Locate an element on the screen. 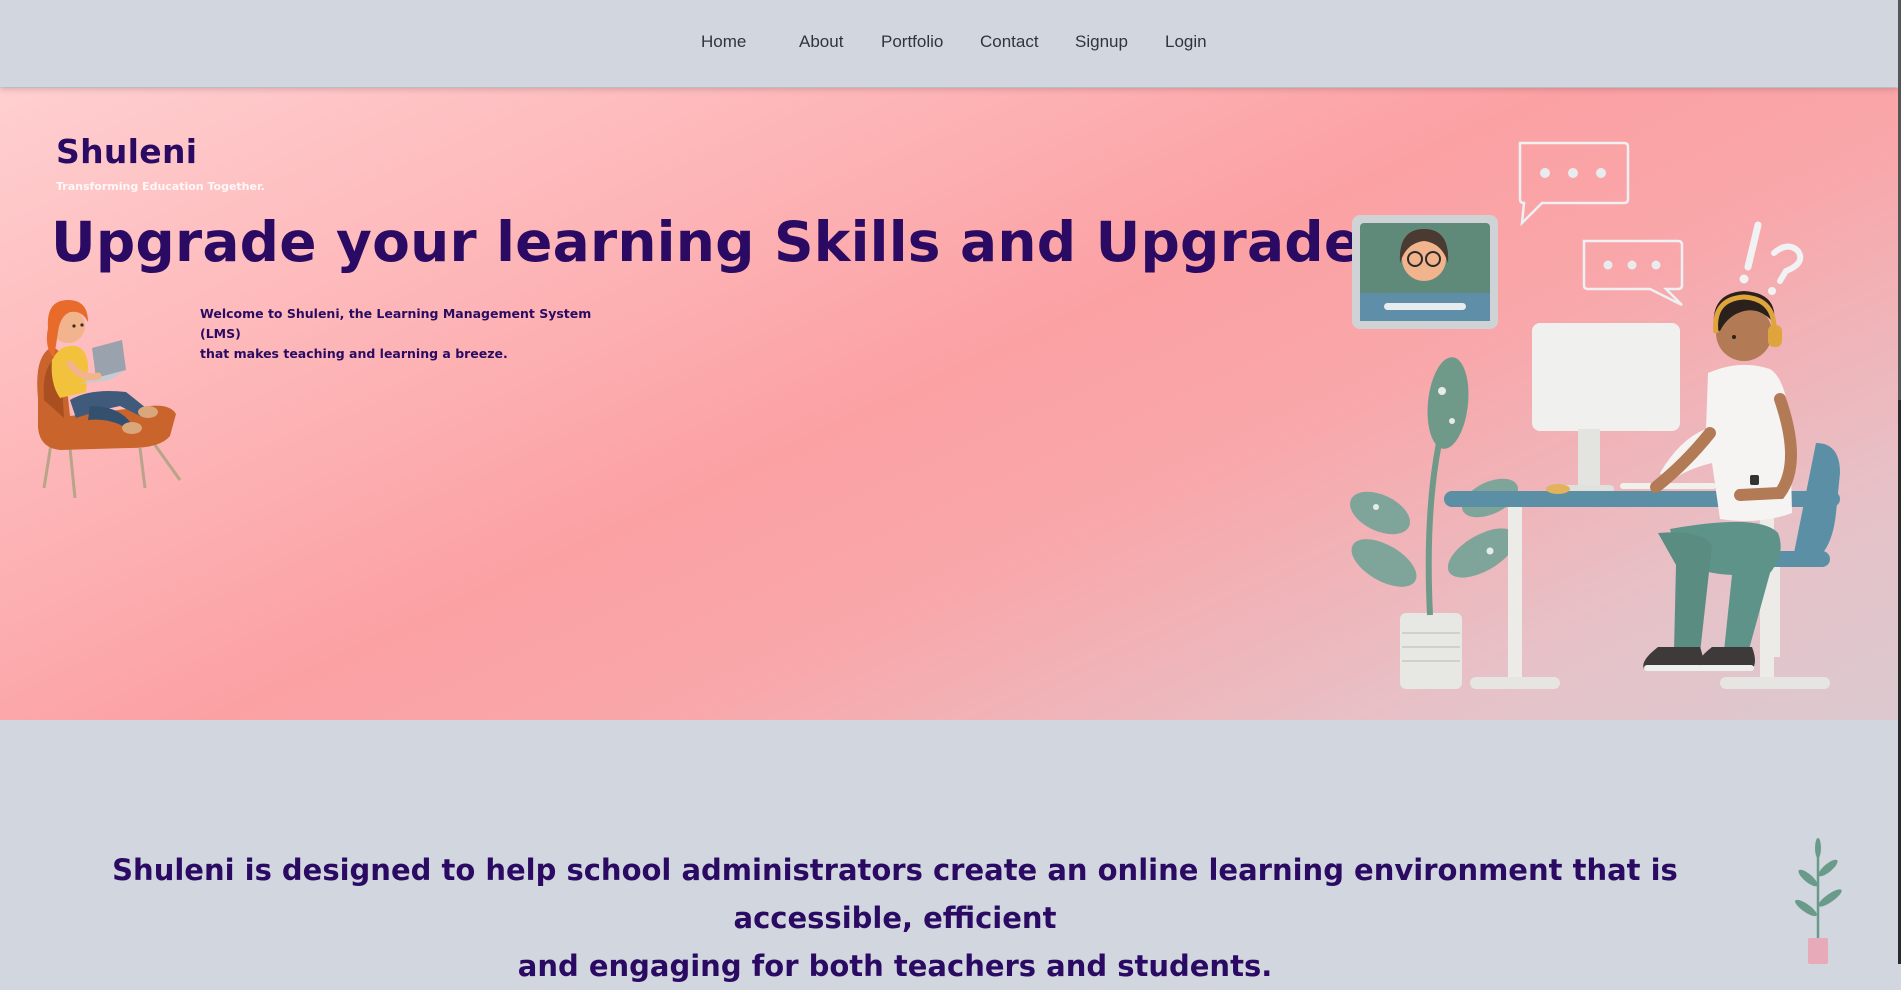  nav-about-link: About is located at coordinates (821, 42).